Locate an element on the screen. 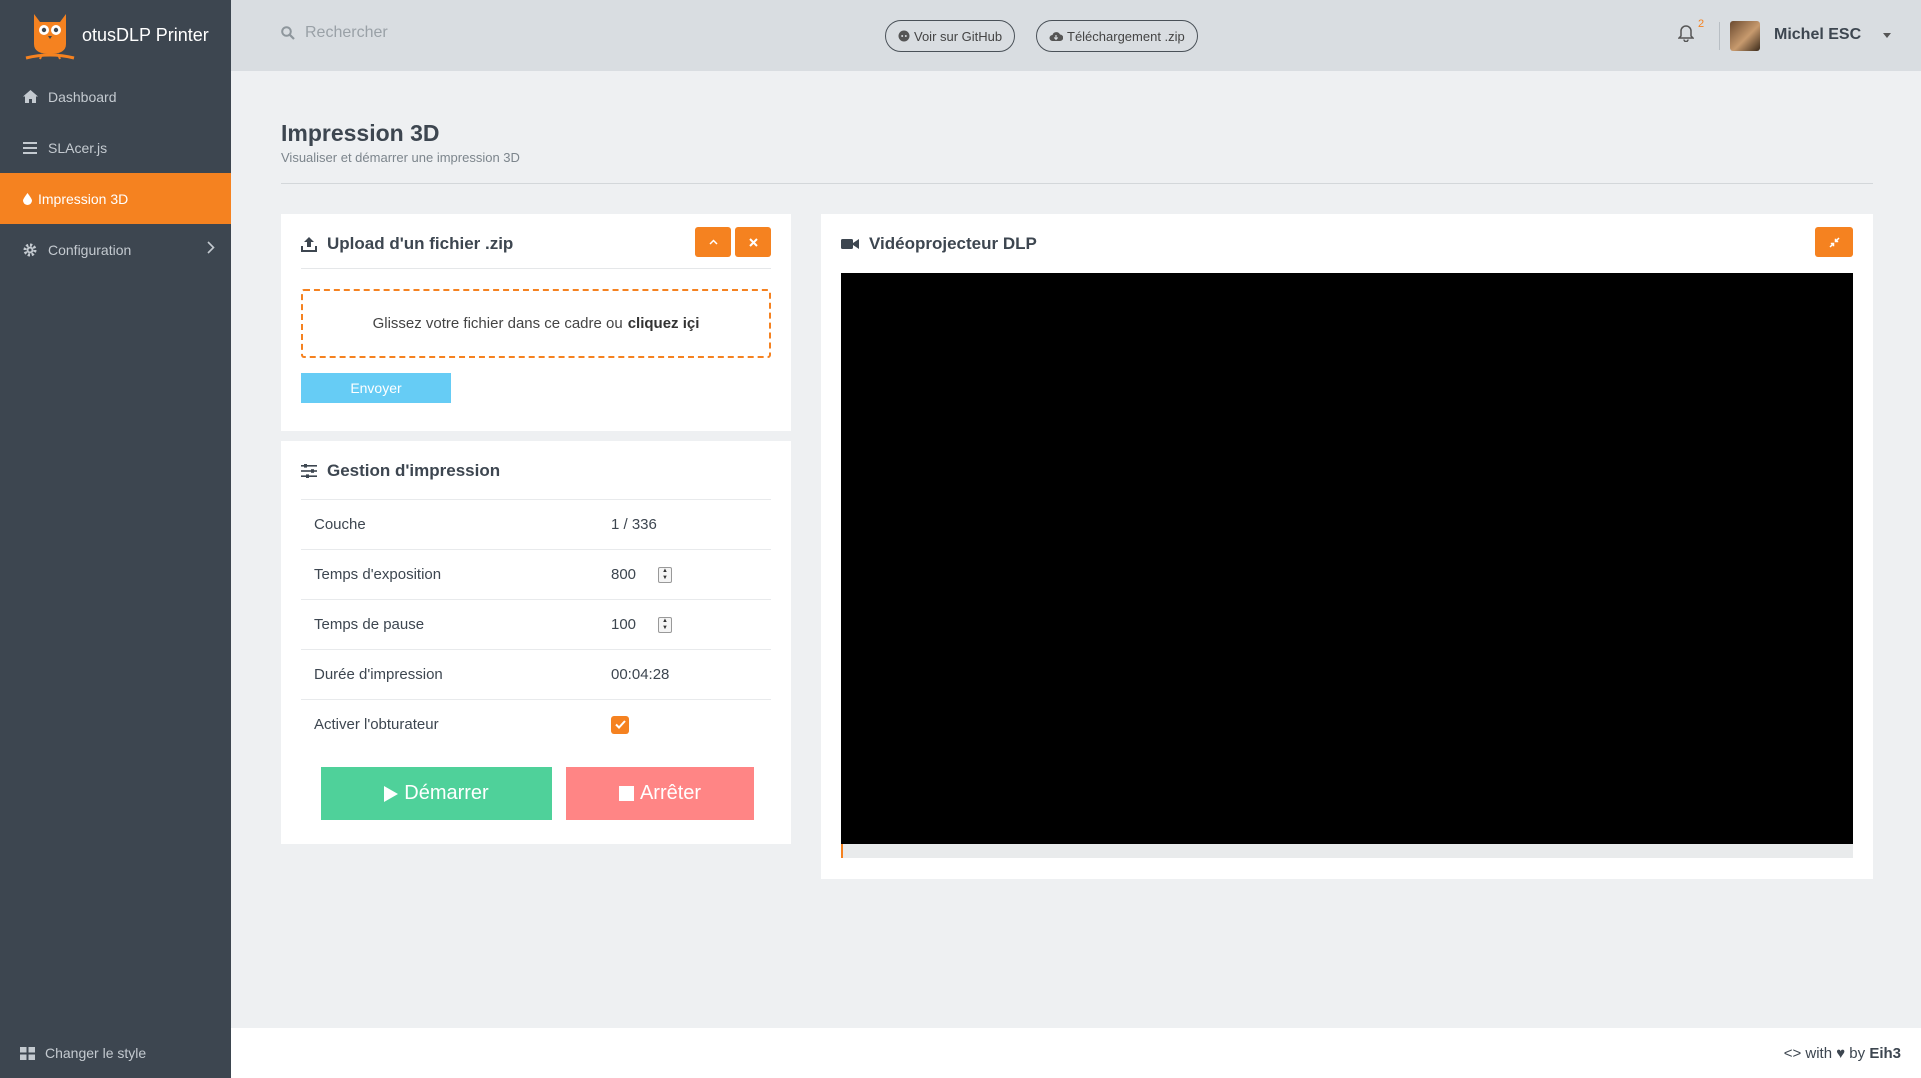 The height and width of the screenshot is (1078, 1921). drop-icon is located at coordinates (27, 199).